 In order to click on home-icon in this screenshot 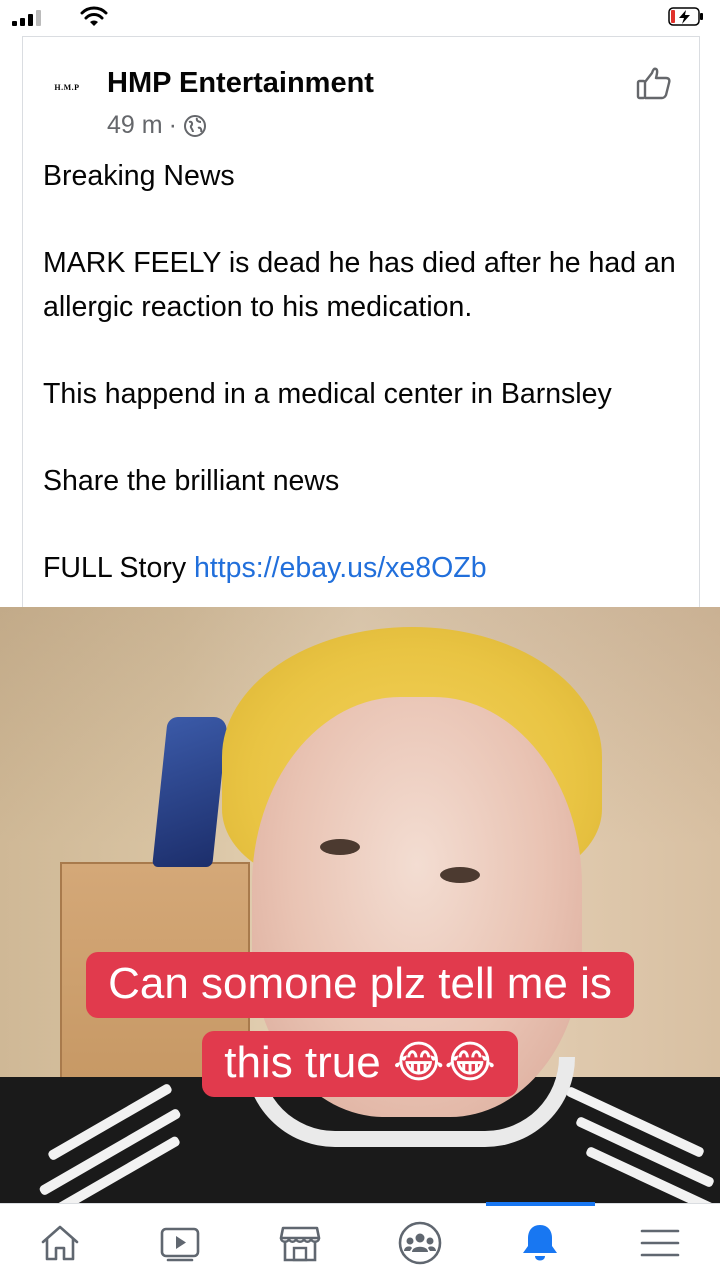, I will do `click(60, 1242)`.